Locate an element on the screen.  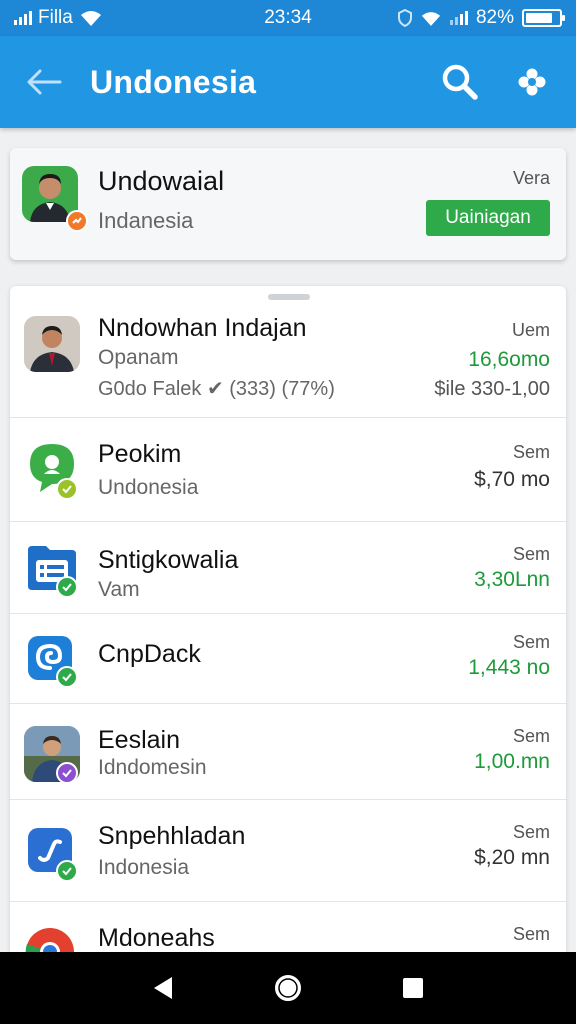
nav-back-button is located at coordinates (163, 988).